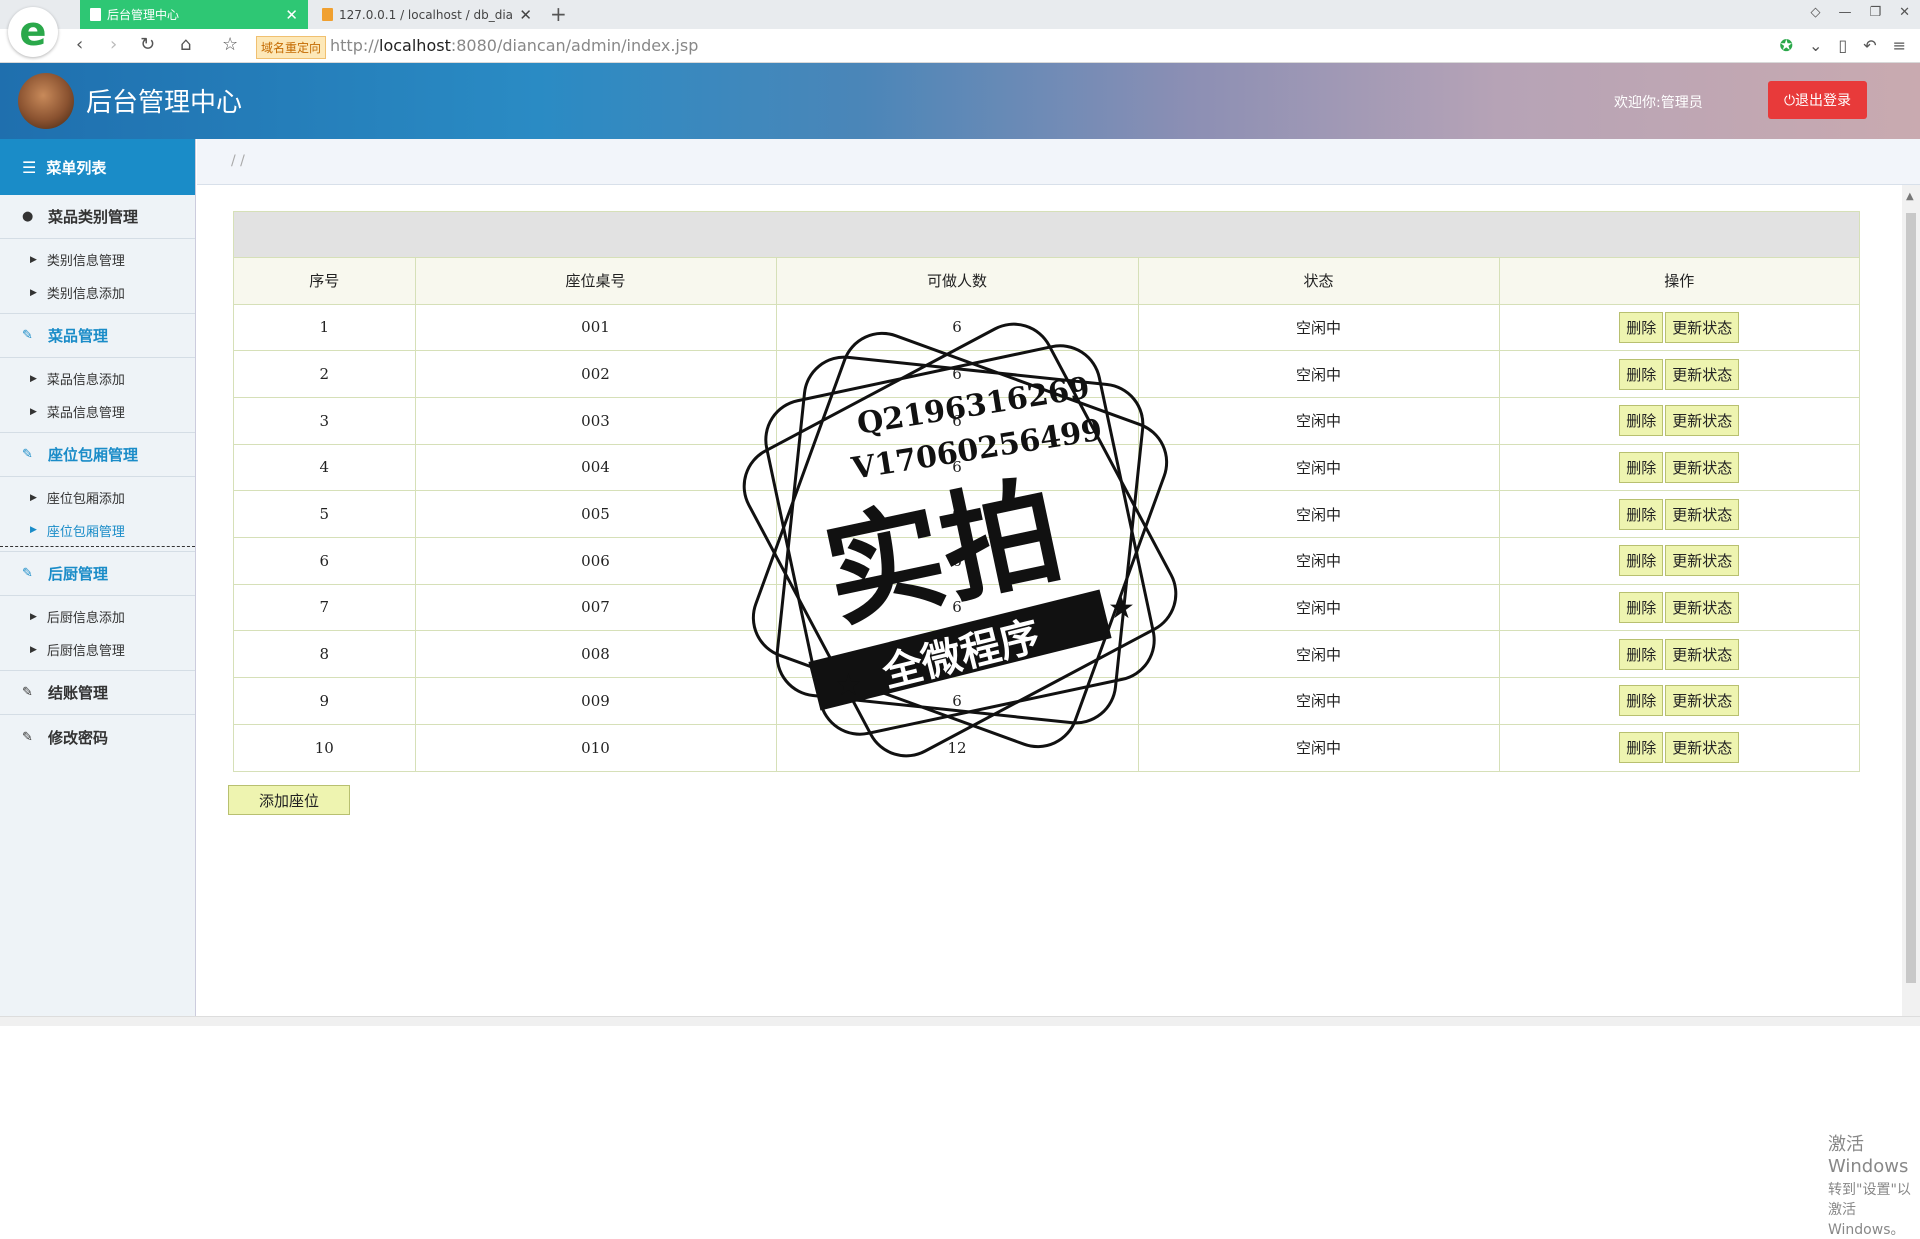 This screenshot has width=1920, height=1239. I want to click on browser-tab-phpmyadmin: 127.0.0.1 / localhost / db_dia ✕, so click(427, 14).